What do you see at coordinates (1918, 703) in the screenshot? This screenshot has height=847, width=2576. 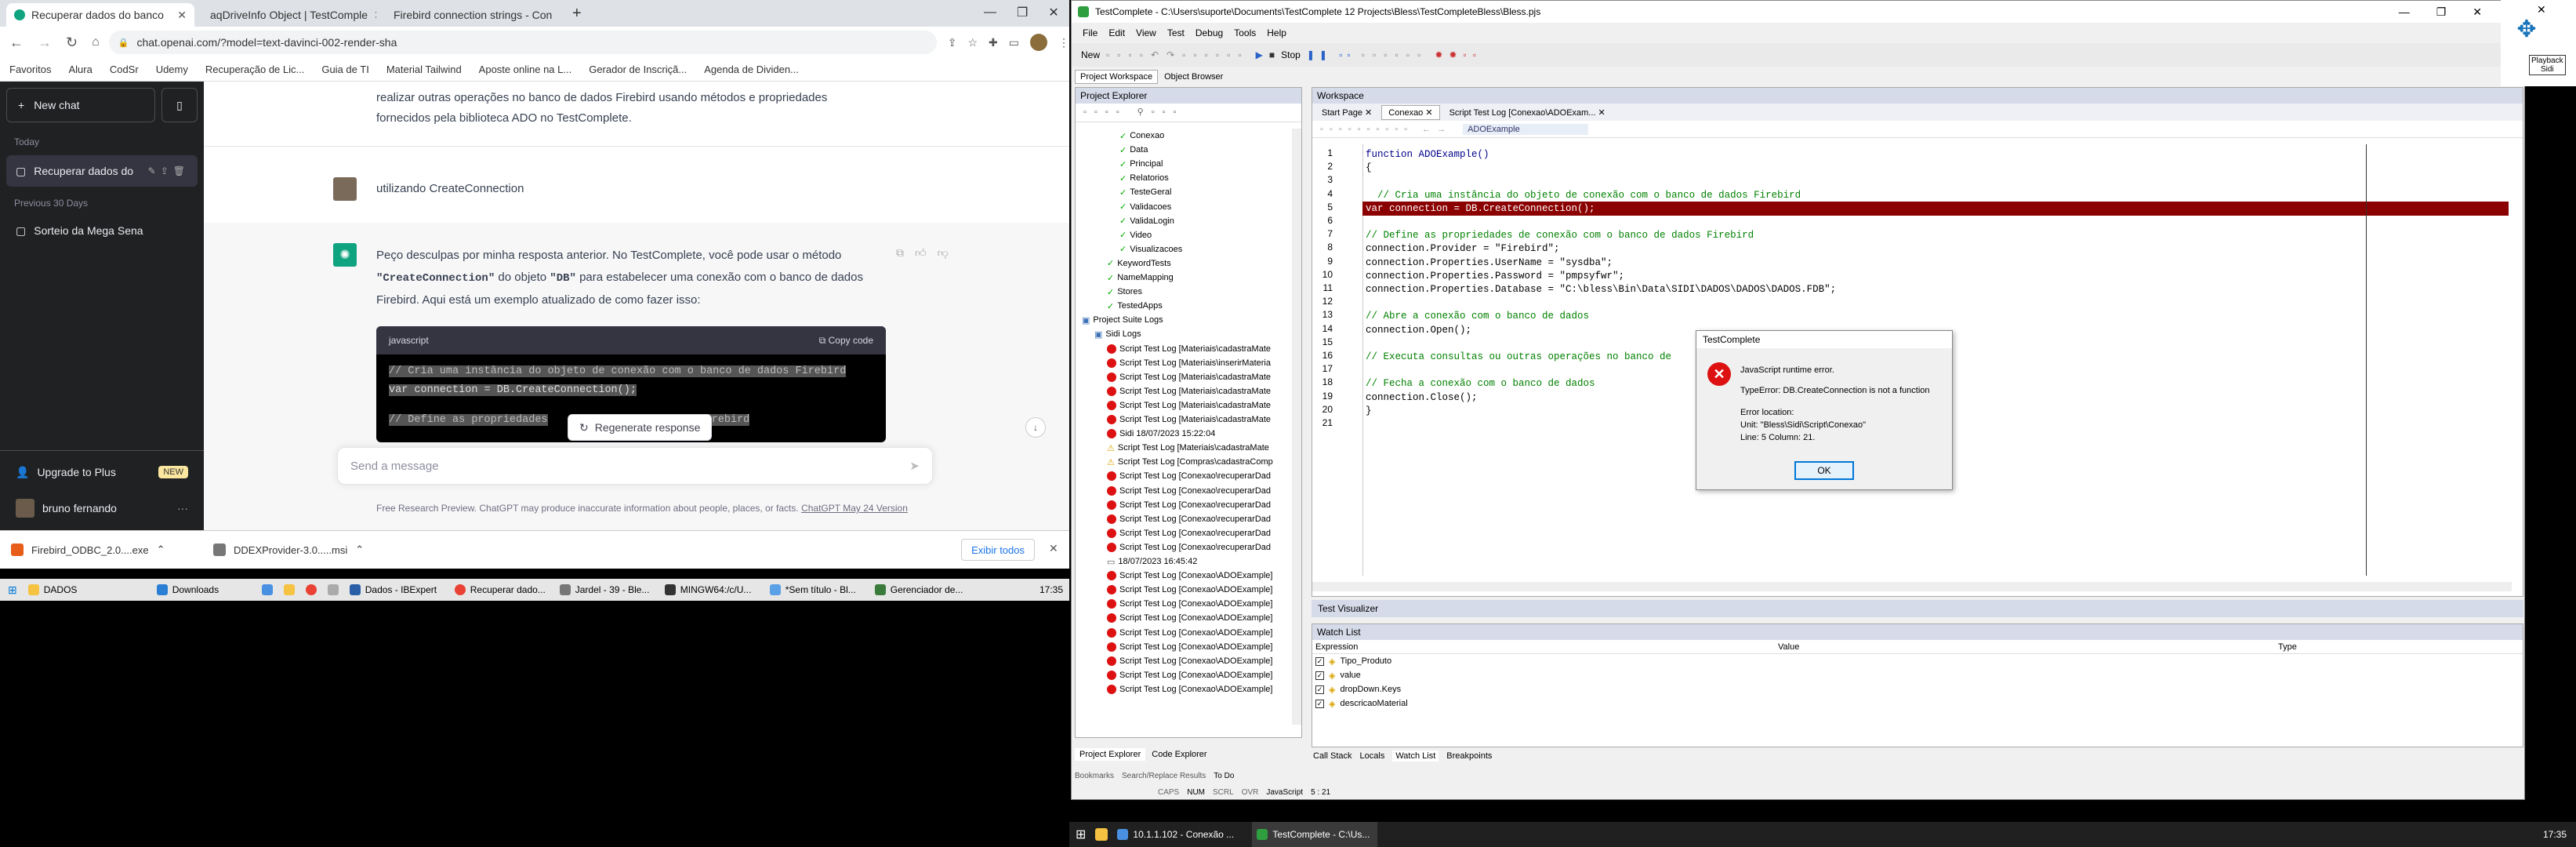 I see `watch-row: ✓ ◈ descricaoMaterial` at bounding box center [1918, 703].